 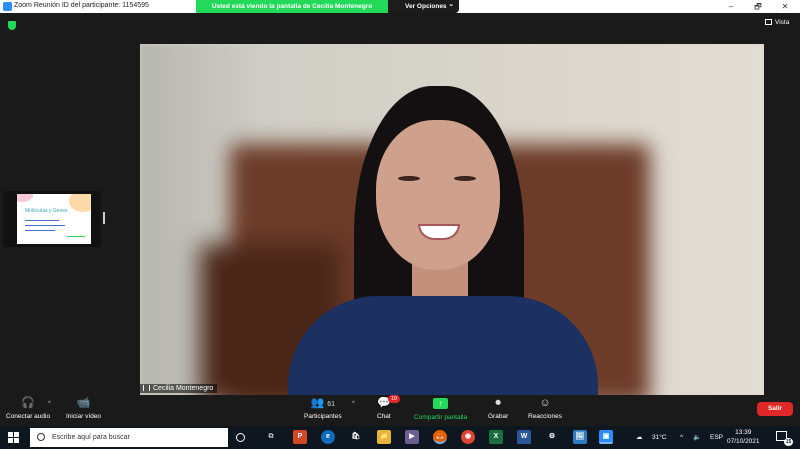 I want to click on reactions-button: ☺ Reacciones, so click(x=545, y=408).